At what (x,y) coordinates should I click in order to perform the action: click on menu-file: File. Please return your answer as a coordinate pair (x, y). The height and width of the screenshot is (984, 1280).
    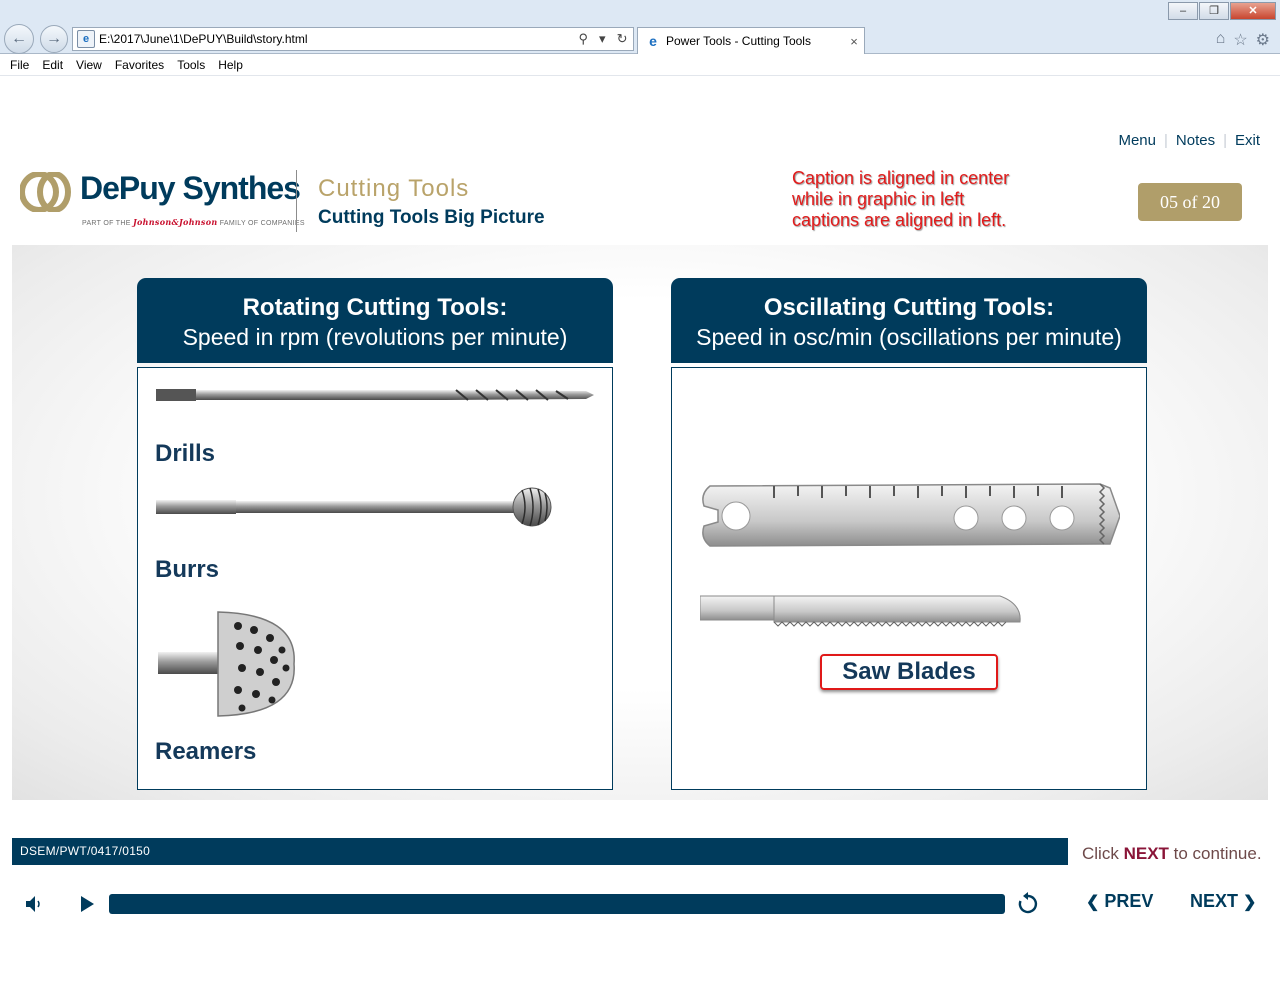
    Looking at the image, I should click on (19, 65).